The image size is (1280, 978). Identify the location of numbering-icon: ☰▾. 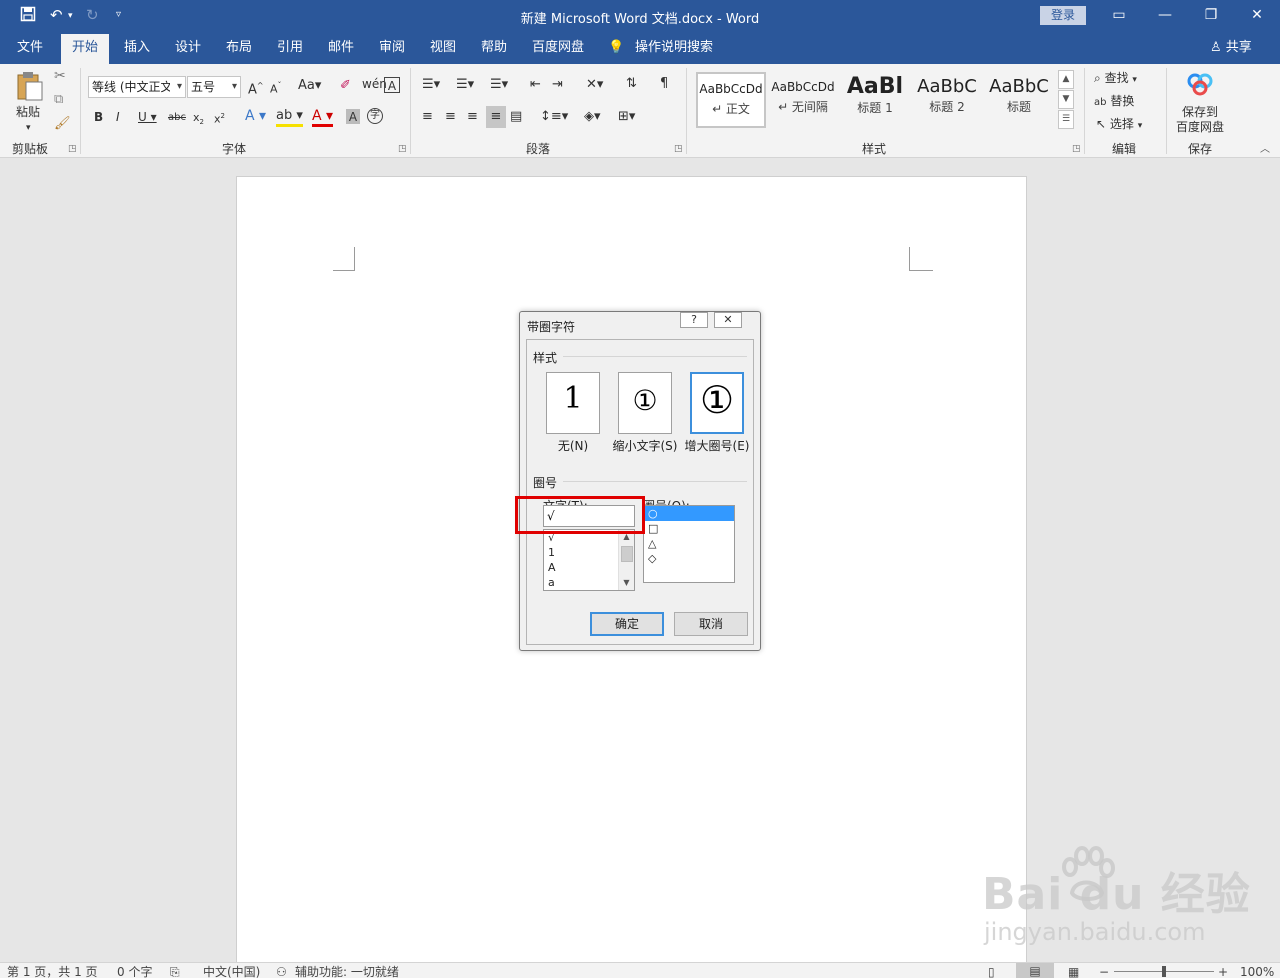
(465, 85).